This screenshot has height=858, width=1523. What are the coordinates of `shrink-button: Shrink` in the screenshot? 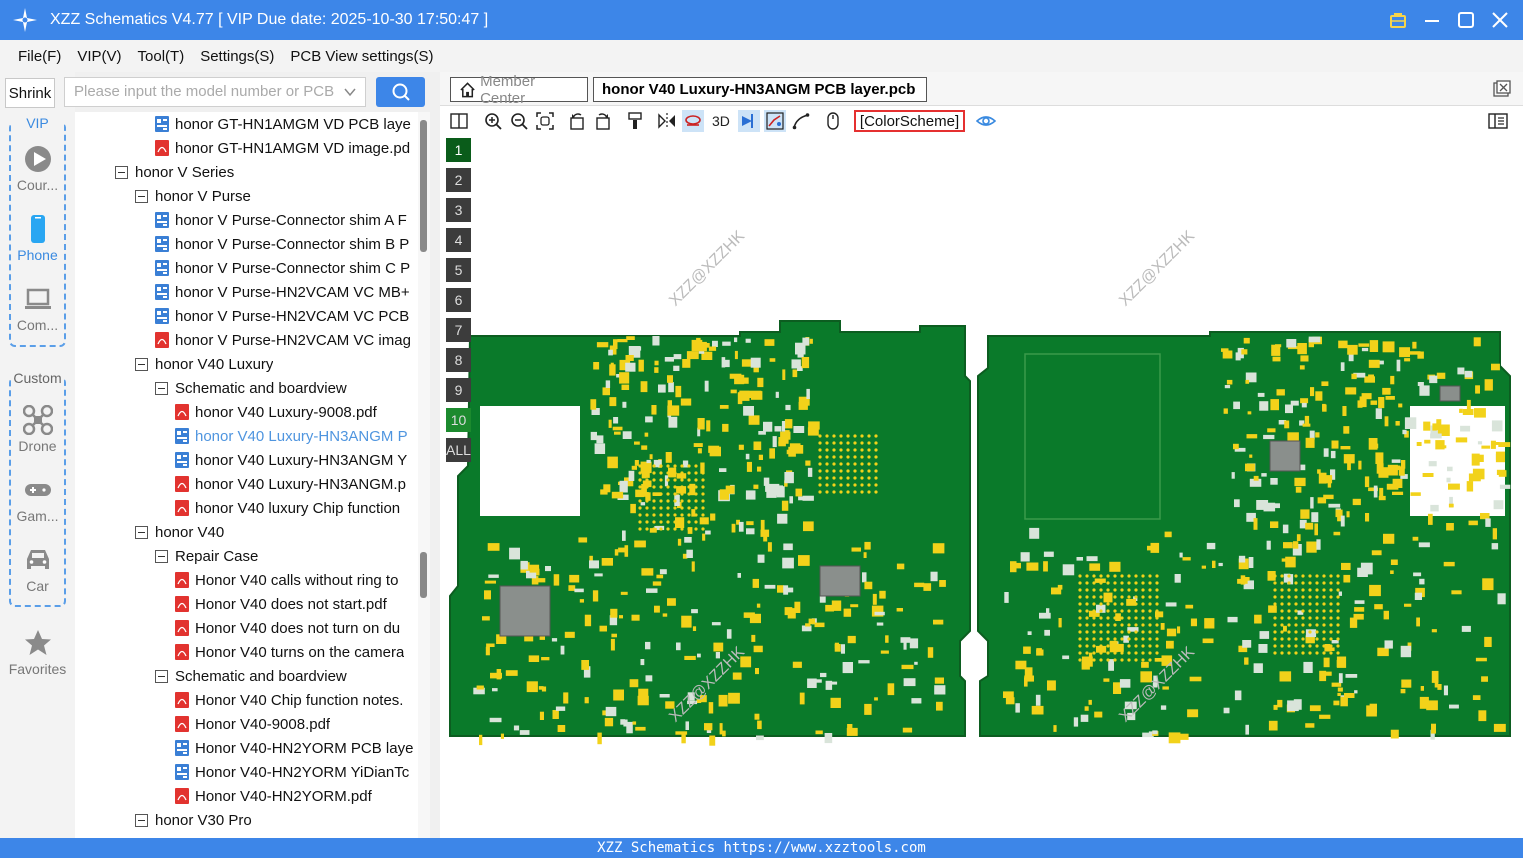 It's located at (30, 93).